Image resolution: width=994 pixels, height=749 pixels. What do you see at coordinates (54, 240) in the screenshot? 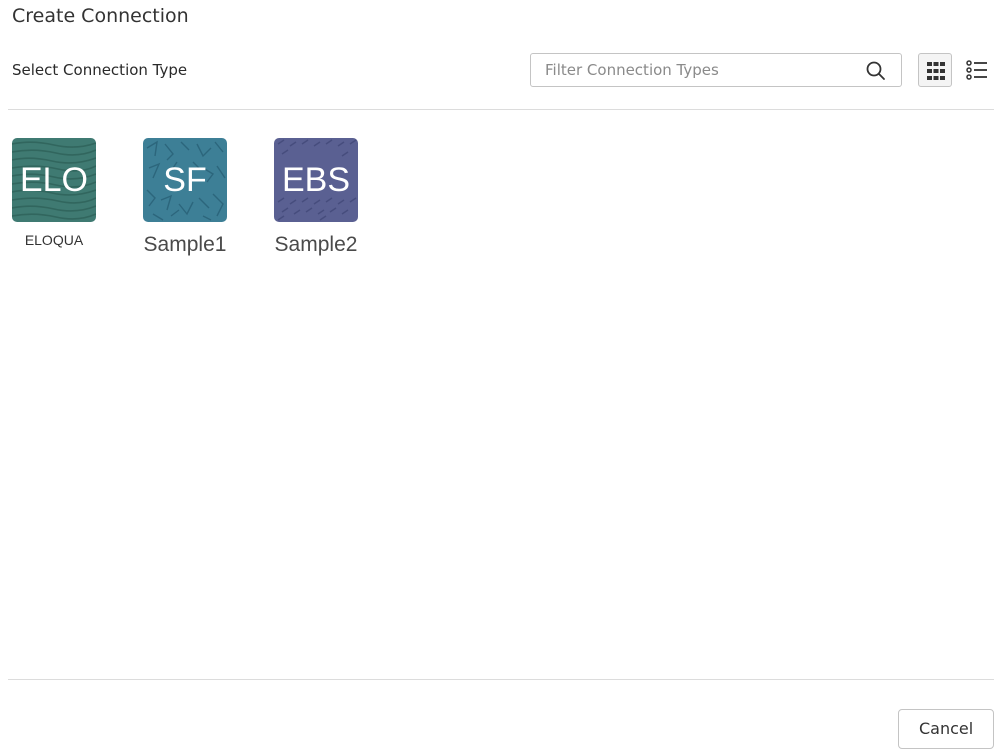
I see `tile-label: ELOQUA` at bounding box center [54, 240].